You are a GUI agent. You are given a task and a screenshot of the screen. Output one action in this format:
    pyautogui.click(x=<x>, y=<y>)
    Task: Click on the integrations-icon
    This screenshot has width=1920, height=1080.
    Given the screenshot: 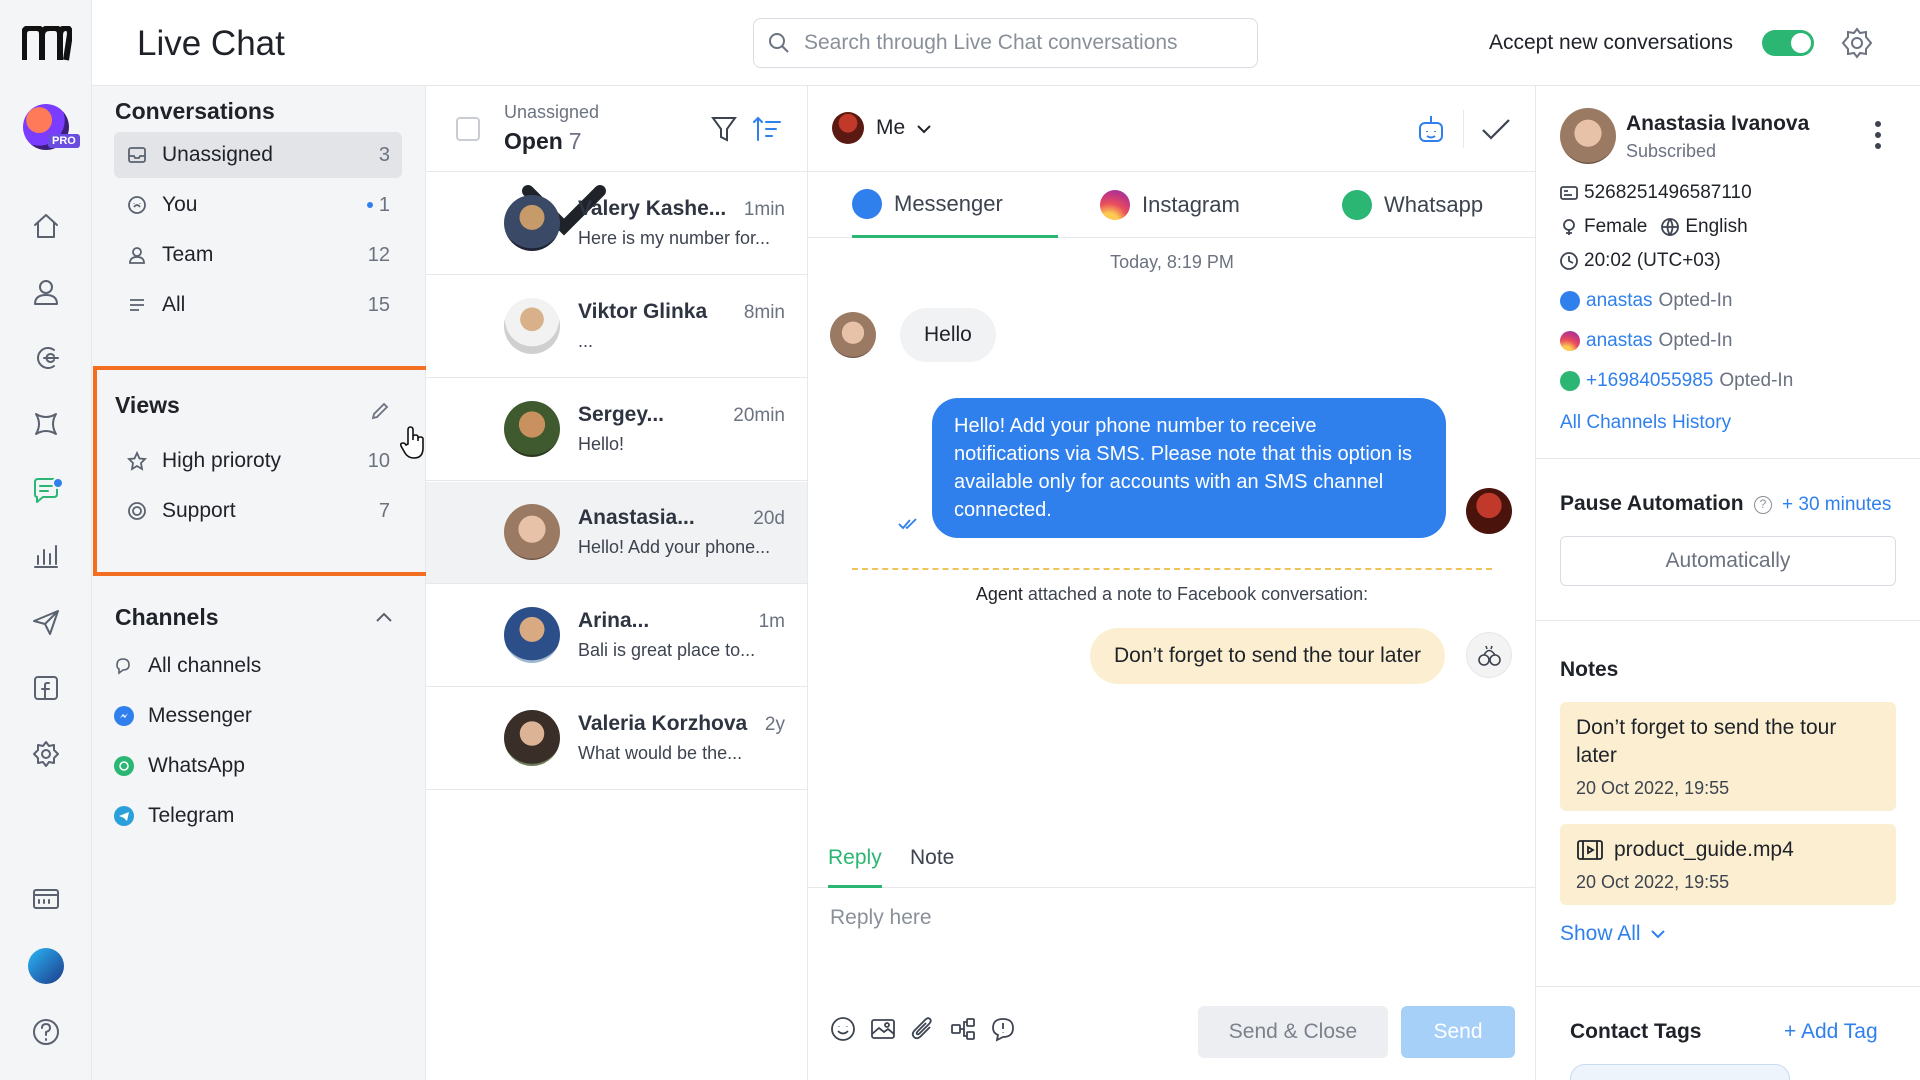 What is the action you would take?
    pyautogui.click(x=46, y=424)
    